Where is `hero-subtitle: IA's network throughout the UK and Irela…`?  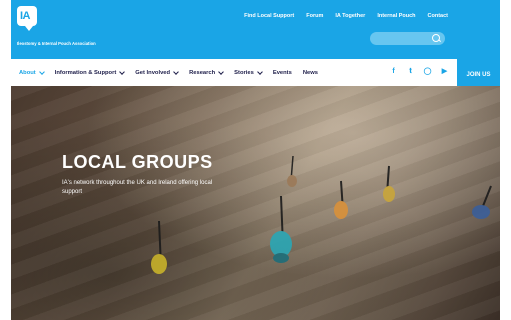 hero-subtitle: IA's network throughout the UK and Irela… is located at coordinates (137, 187).